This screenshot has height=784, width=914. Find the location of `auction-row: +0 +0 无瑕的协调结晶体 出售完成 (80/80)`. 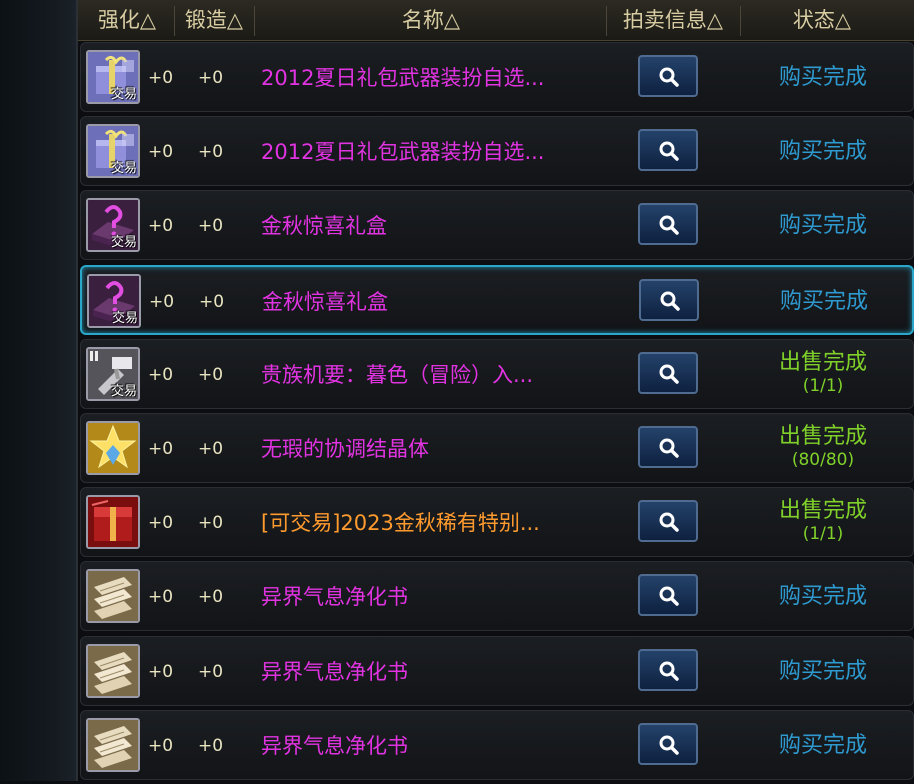

auction-row: +0 +0 无瑕的协调结晶体 出售完成 (80/80) is located at coordinates (497, 447).